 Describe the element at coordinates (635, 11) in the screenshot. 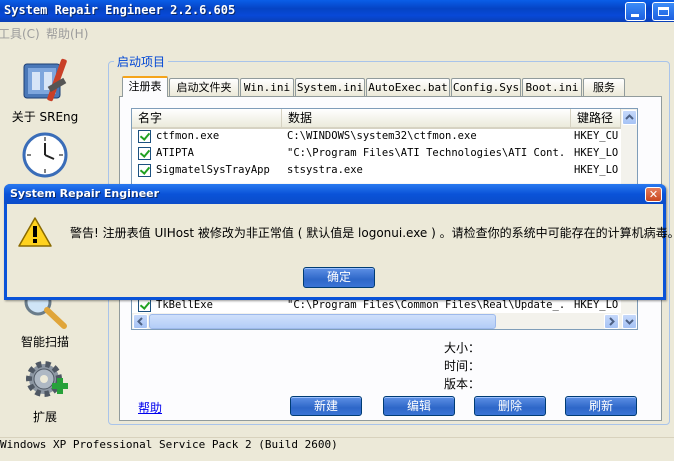

I see `minimize-button` at that location.